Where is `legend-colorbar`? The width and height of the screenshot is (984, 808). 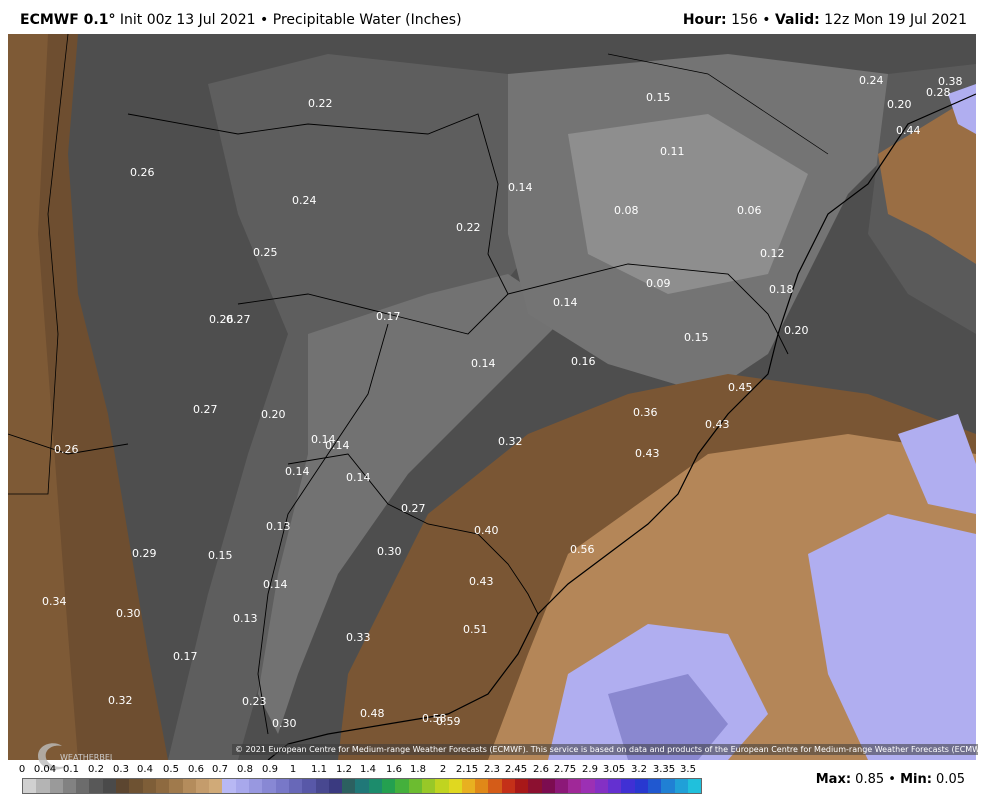 legend-colorbar is located at coordinates (362, 786).